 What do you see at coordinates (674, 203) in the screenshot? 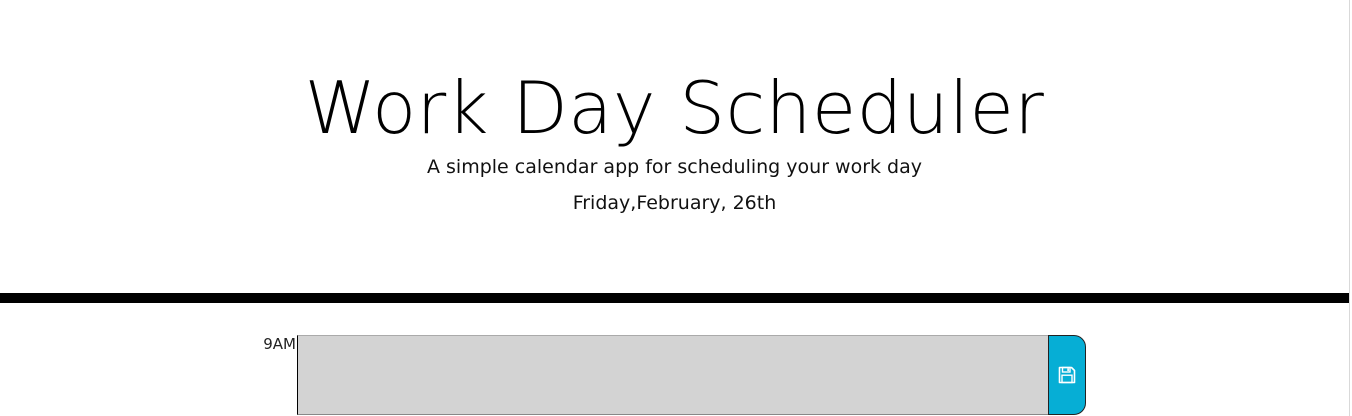
I see `current-day: Friday,February, 26th` at bounding box center [674, 203].